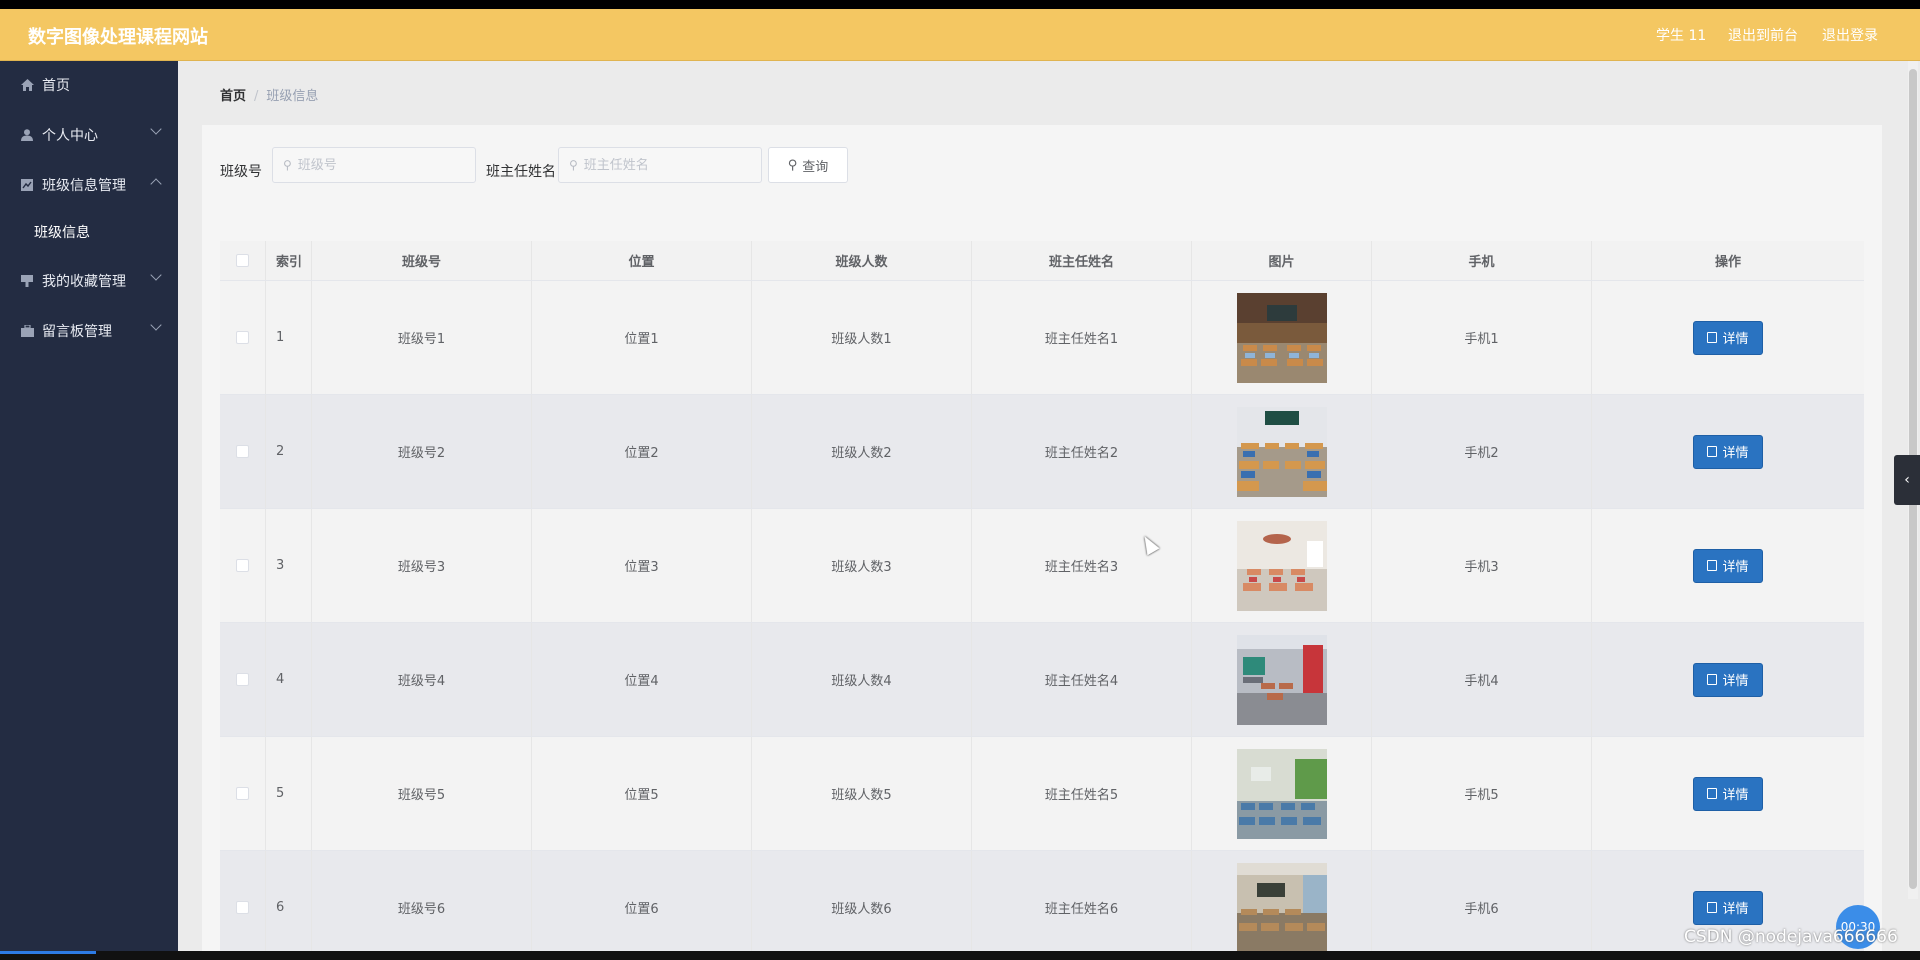 The width and height of the screenshot is (1920, 960). I want to click on header-phone: 手机, so click(1482, 260).